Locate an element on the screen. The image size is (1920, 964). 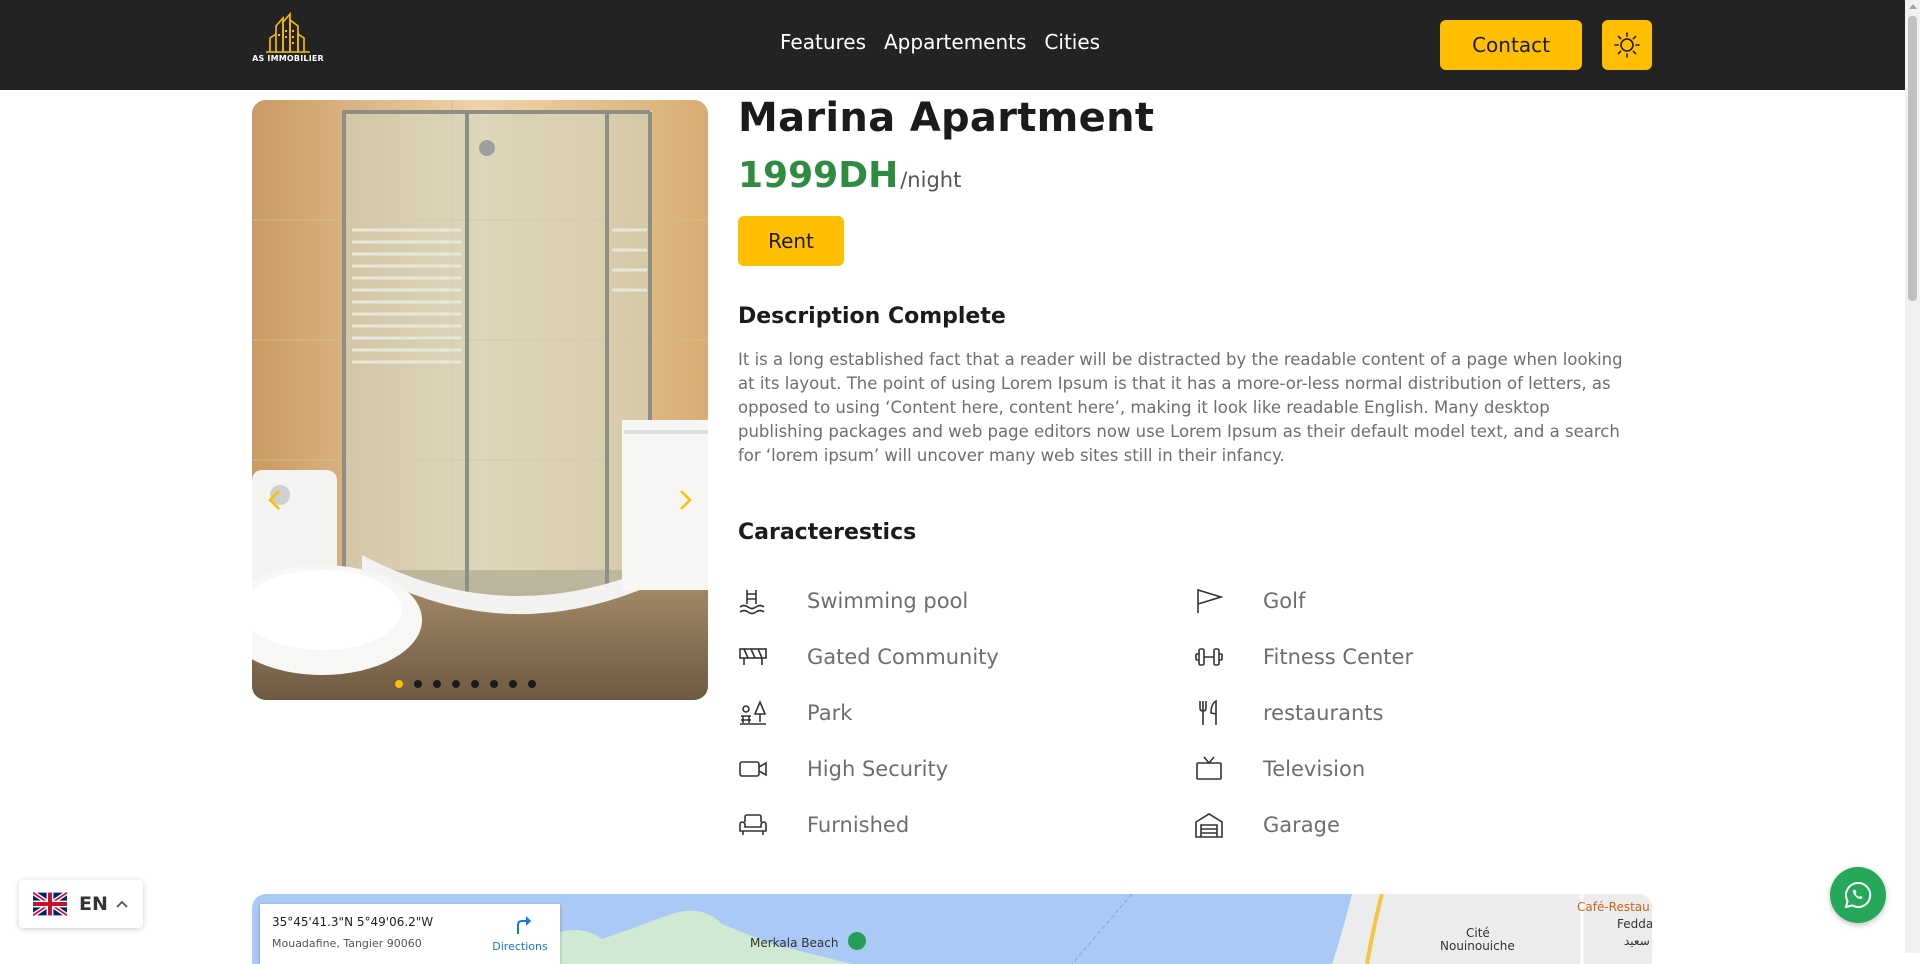
carousel-dots is located at coordinates (480, 684).